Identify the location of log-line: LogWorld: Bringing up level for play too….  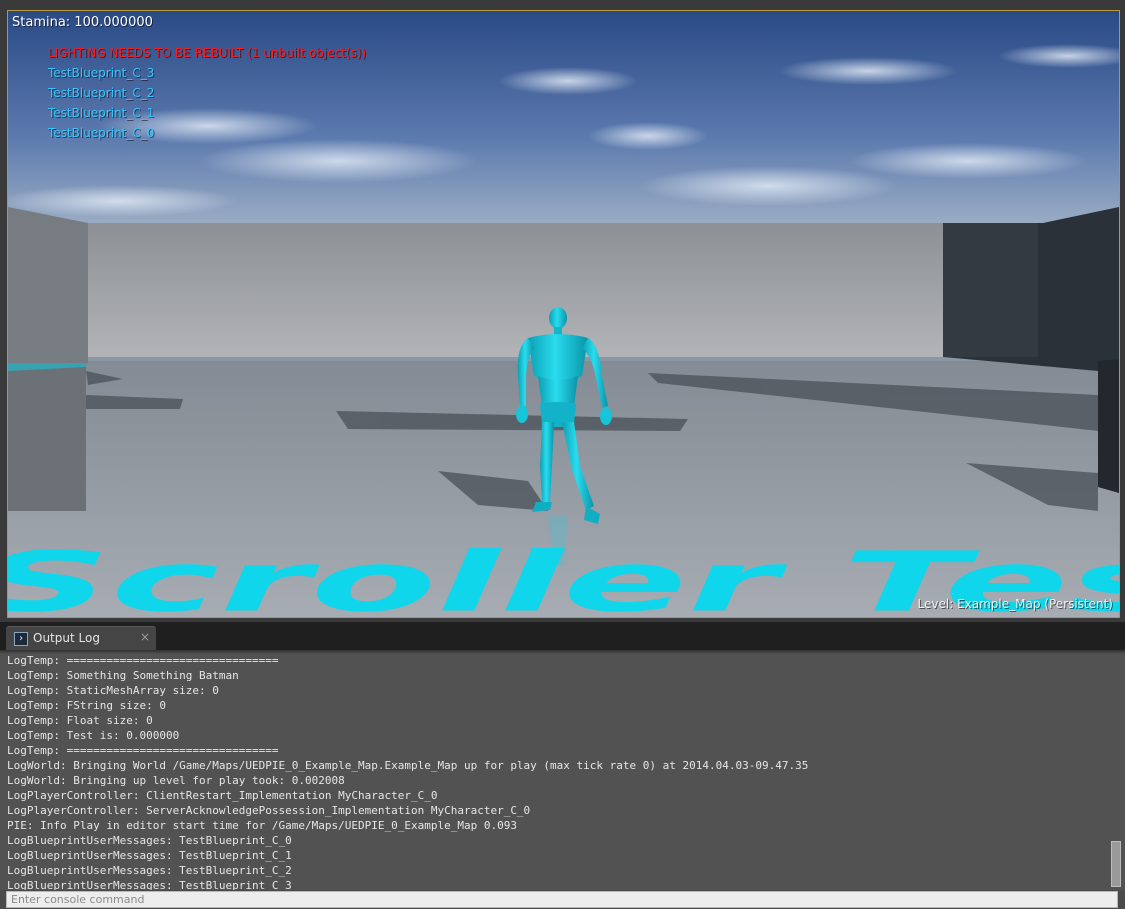
(176, 780).